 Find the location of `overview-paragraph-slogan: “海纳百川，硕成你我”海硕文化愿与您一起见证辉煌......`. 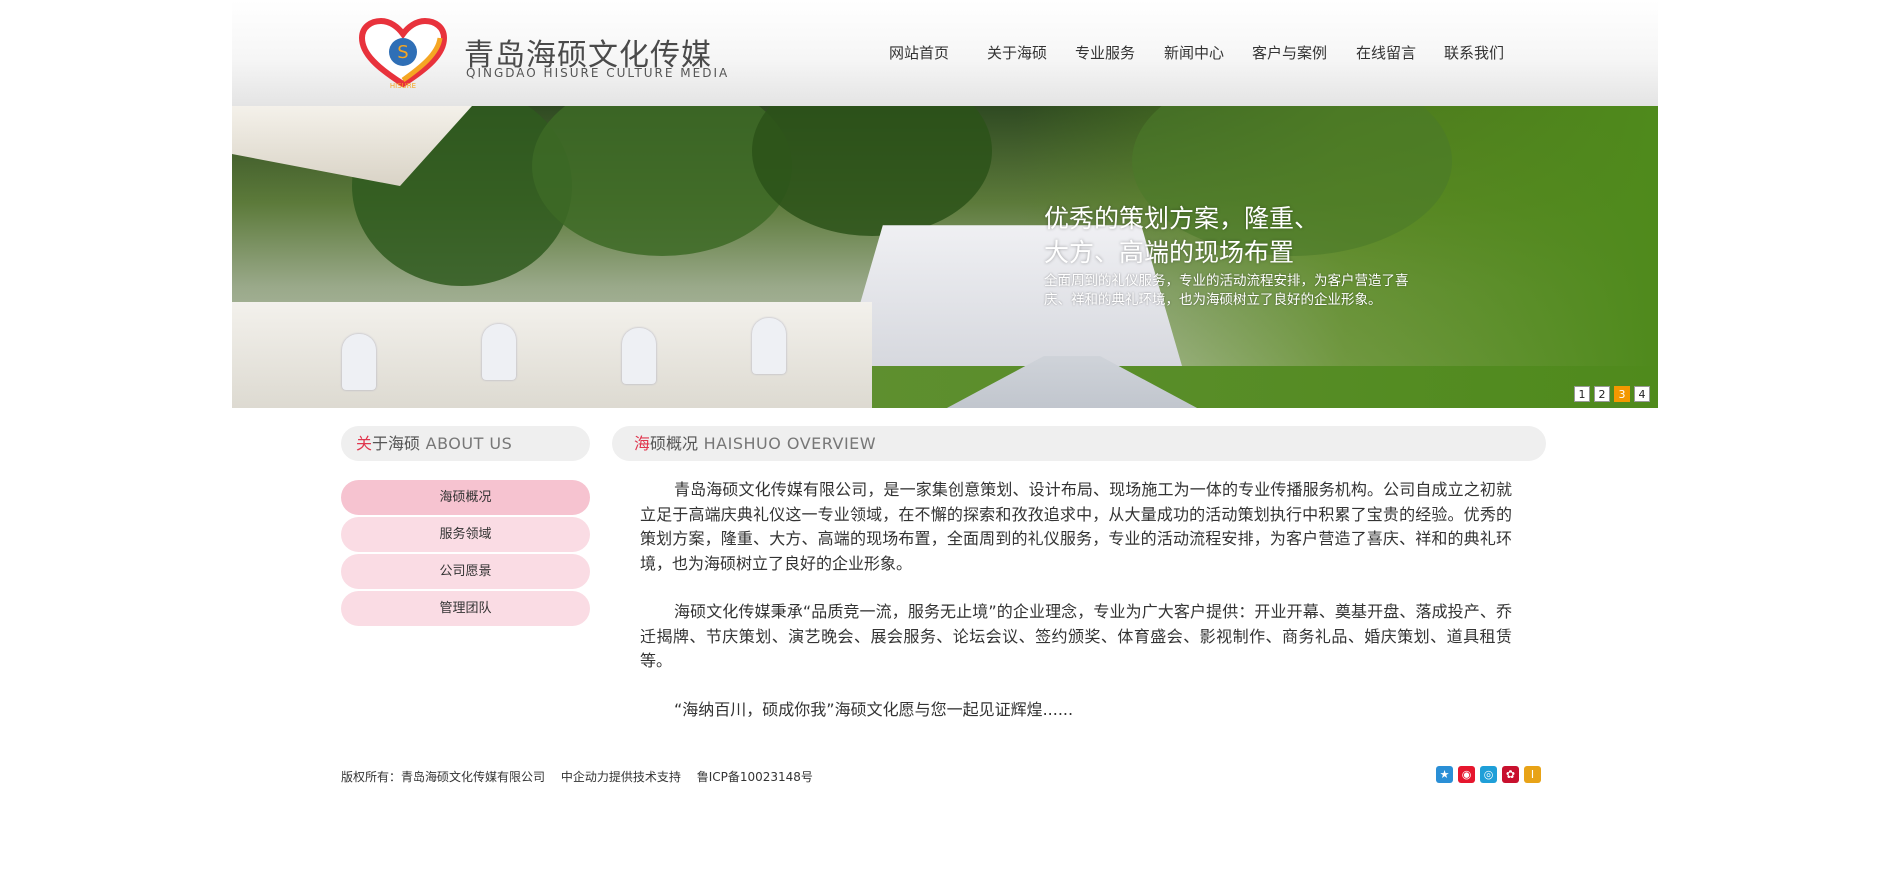

overview-paragraph-slogan: “海纳百川，硕成你我”海硕文化愿与您一起见证辉煌...... is located at coordinates (874, 709).